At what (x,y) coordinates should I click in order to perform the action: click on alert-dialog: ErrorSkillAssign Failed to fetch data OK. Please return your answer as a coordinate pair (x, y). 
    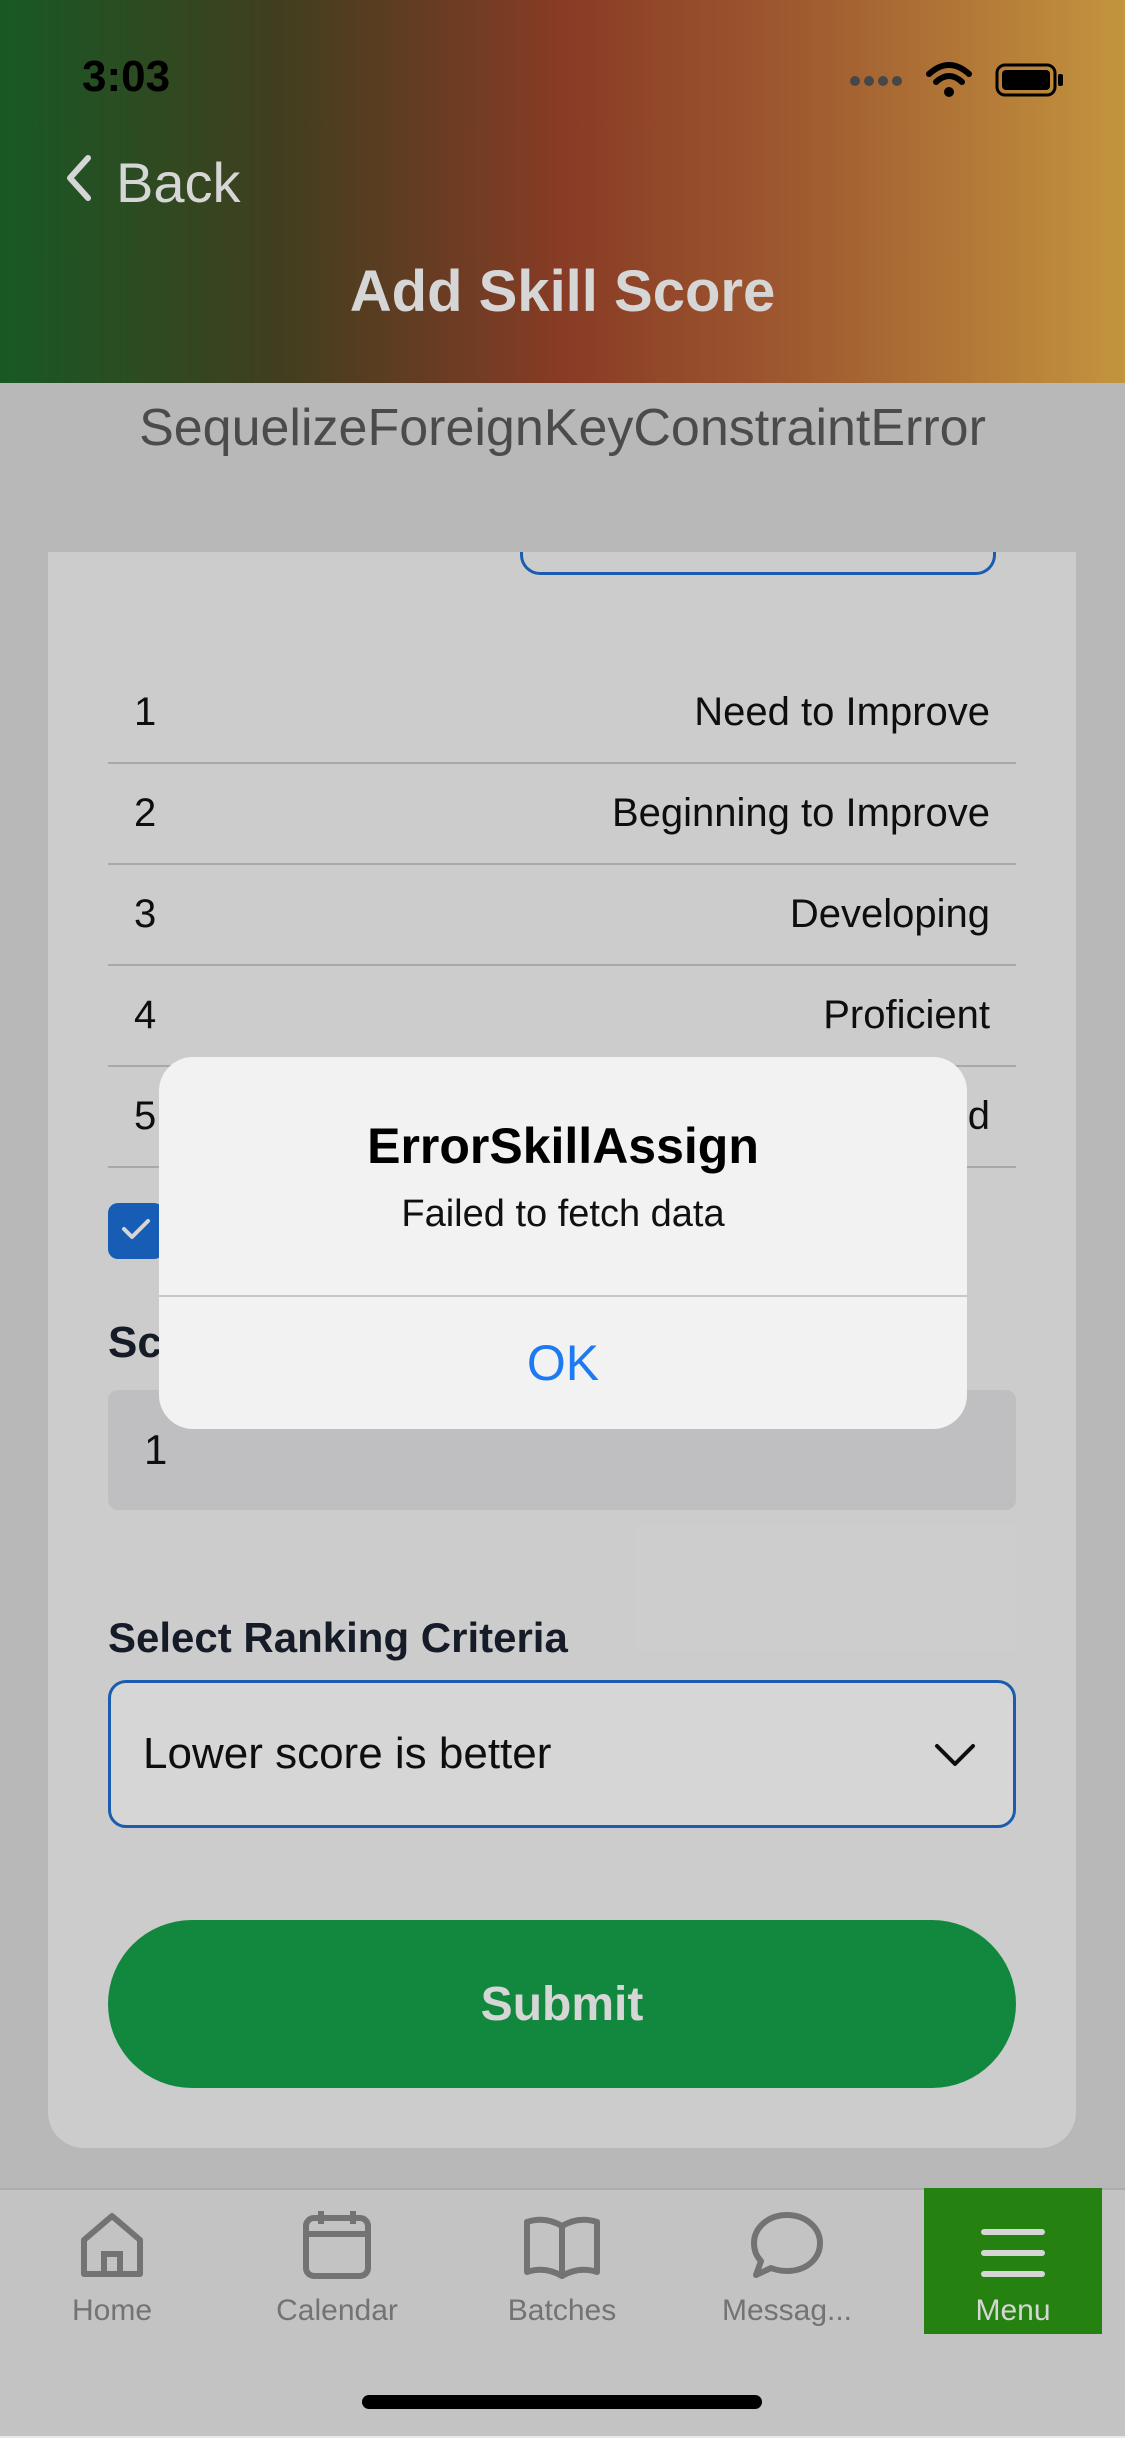
    Looking at the image, I should click on (563, 1243).